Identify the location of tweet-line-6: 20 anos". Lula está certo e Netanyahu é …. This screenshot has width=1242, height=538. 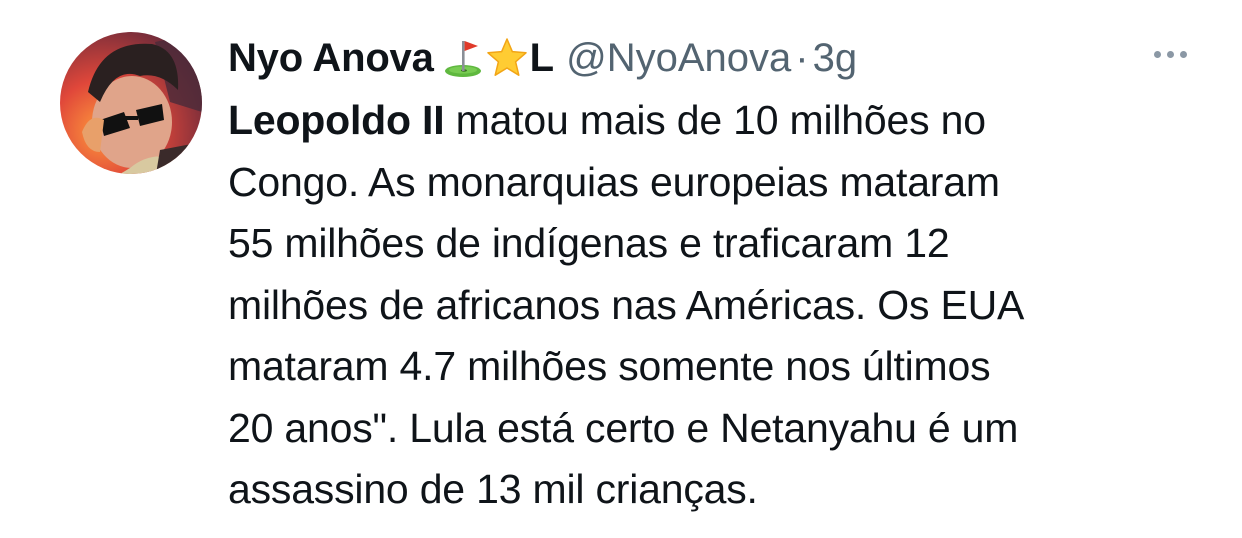
(623, 427).